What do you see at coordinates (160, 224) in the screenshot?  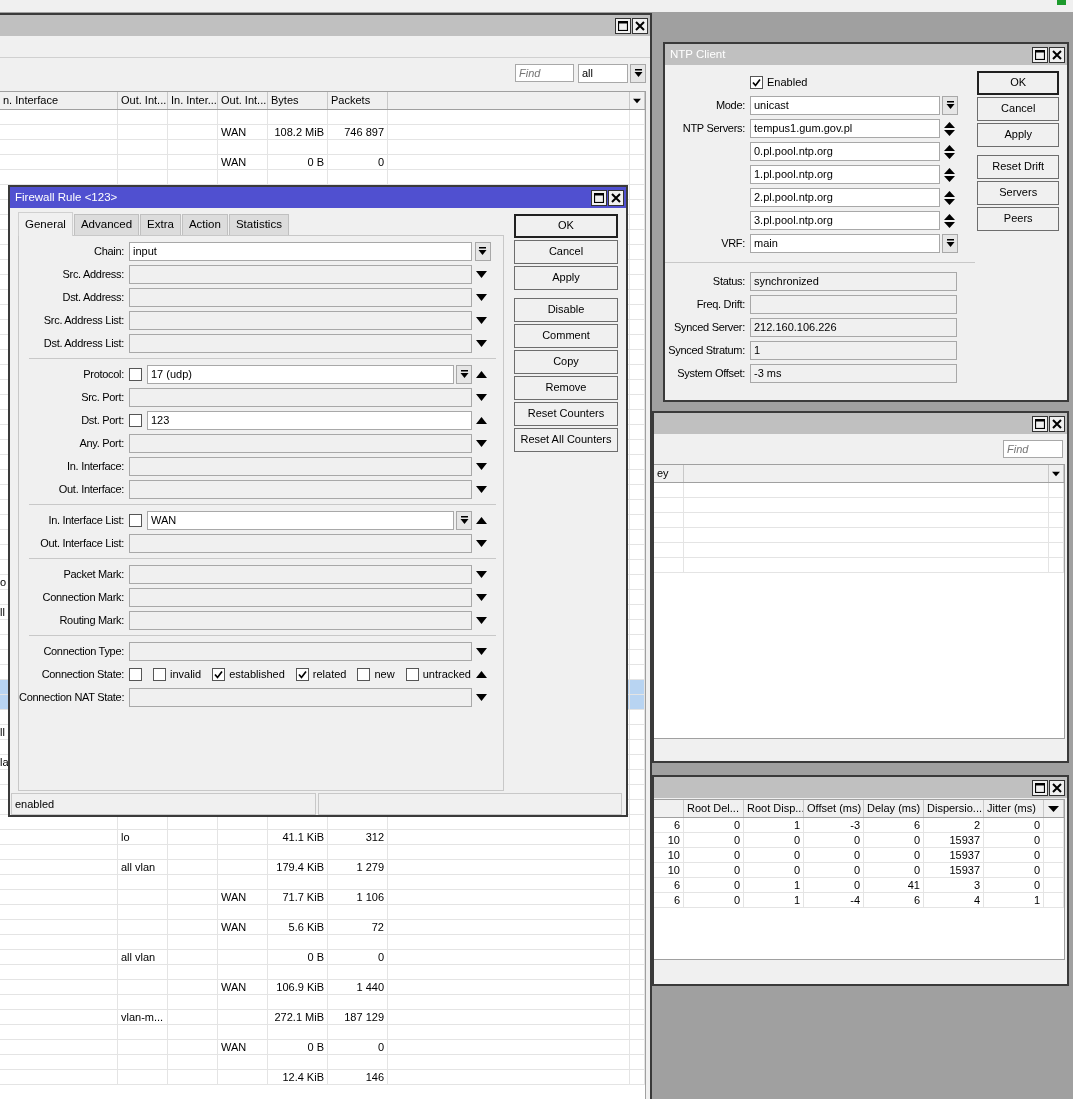 I see `tab: Extra` at bounding box center [160, 224].